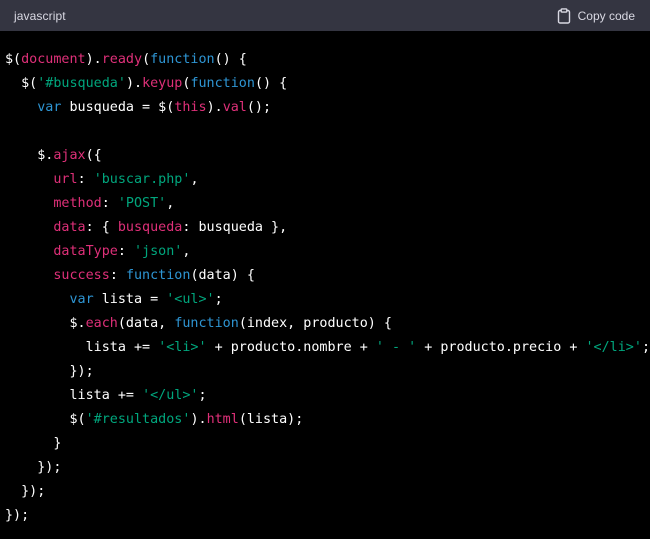  I want to click on code-line: $('#busqueda').keyup(function() {, so click(327, 84).